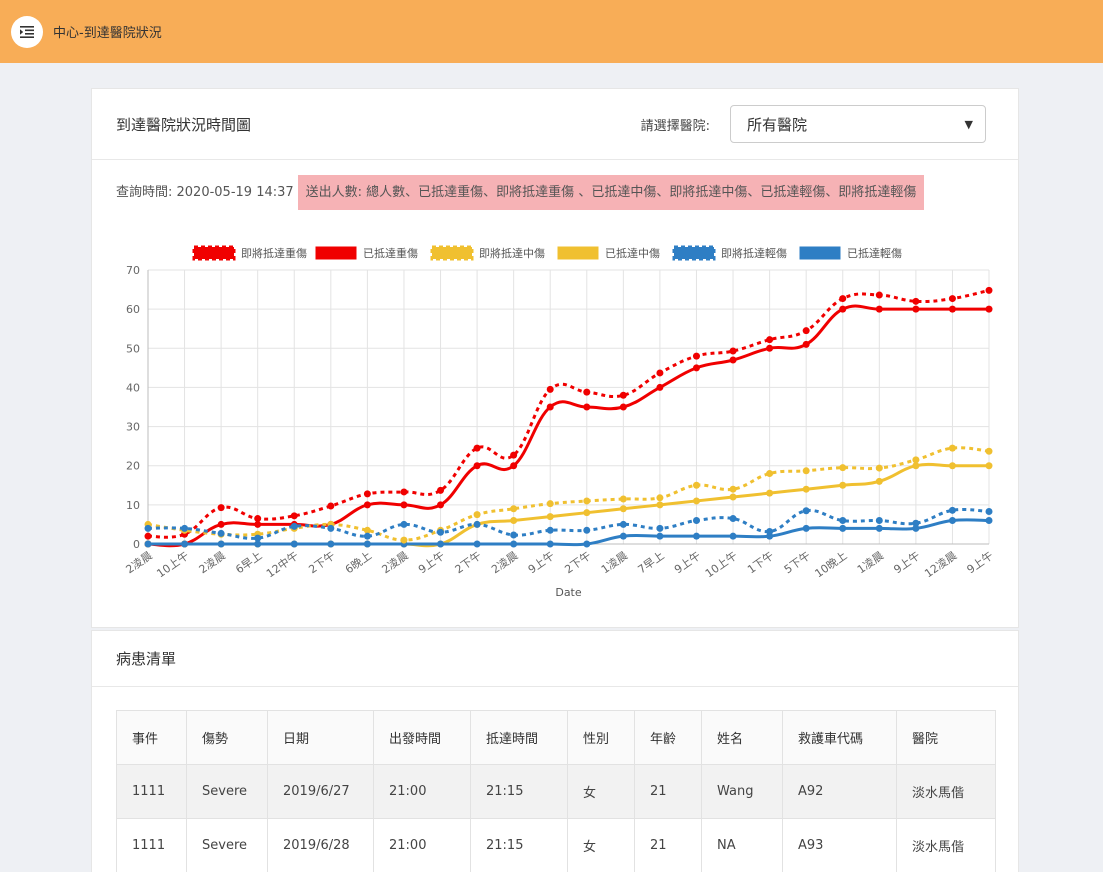 This screenshot has width=1103, height=872. What do you see at coordinates (551, 31) in the screenshot?
I see `top-bar: 中心-到達醫院狀況` at bounding box center [551, 31].